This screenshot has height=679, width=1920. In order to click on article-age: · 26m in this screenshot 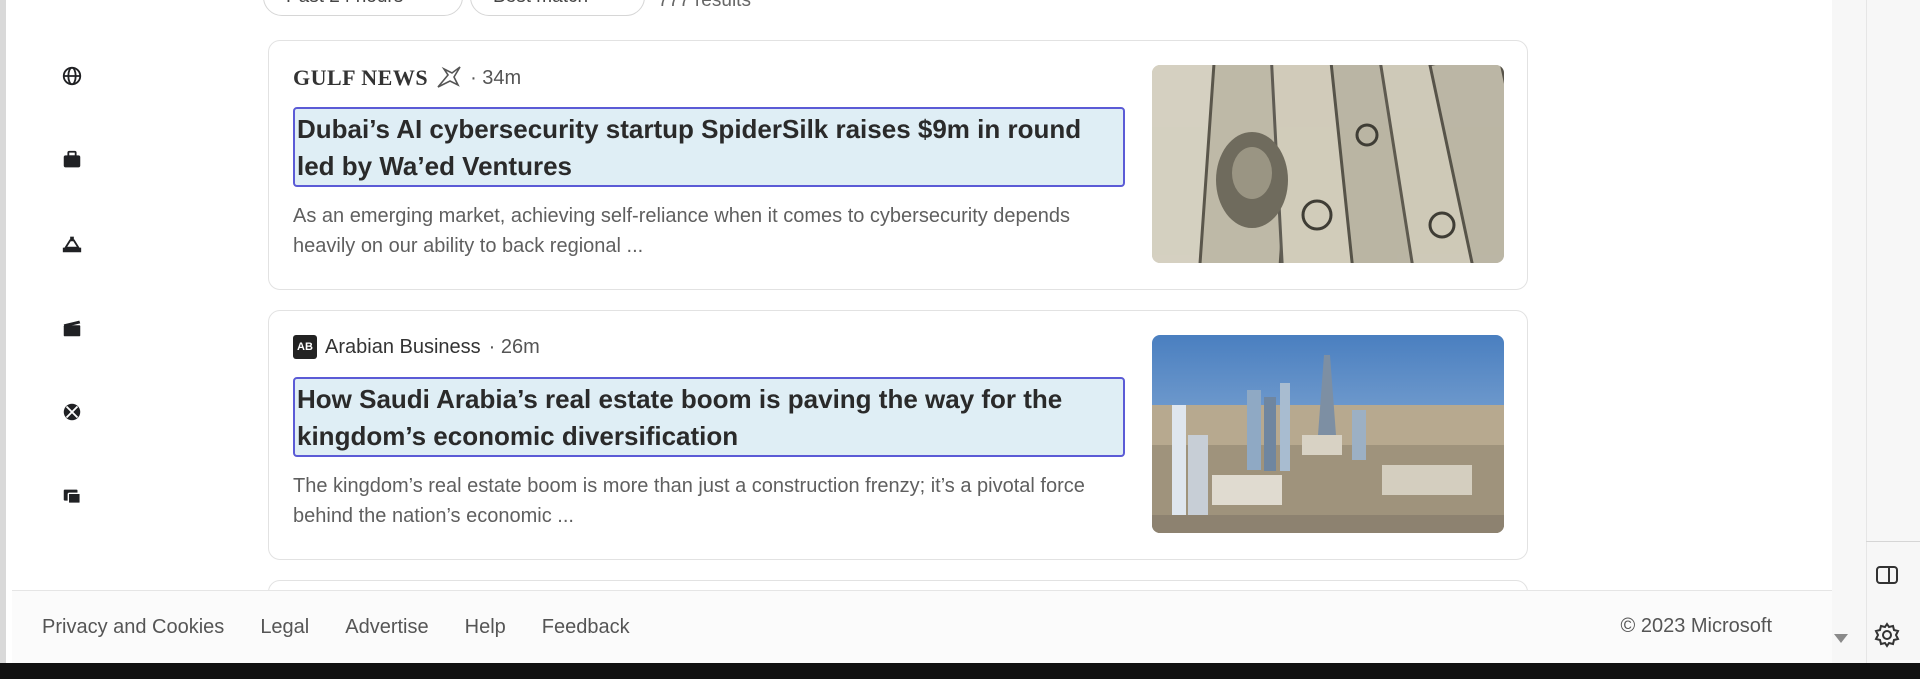, I will do `click(514, 346)`.